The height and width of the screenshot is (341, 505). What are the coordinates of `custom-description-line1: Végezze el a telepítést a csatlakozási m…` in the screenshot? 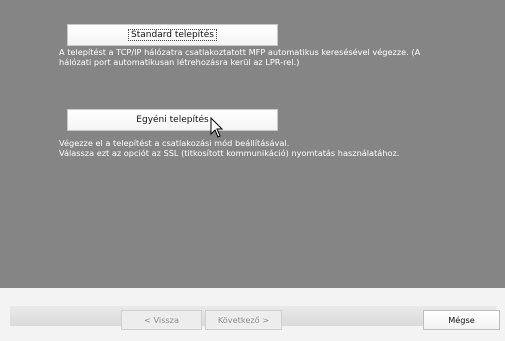 It's located at (174, 143).